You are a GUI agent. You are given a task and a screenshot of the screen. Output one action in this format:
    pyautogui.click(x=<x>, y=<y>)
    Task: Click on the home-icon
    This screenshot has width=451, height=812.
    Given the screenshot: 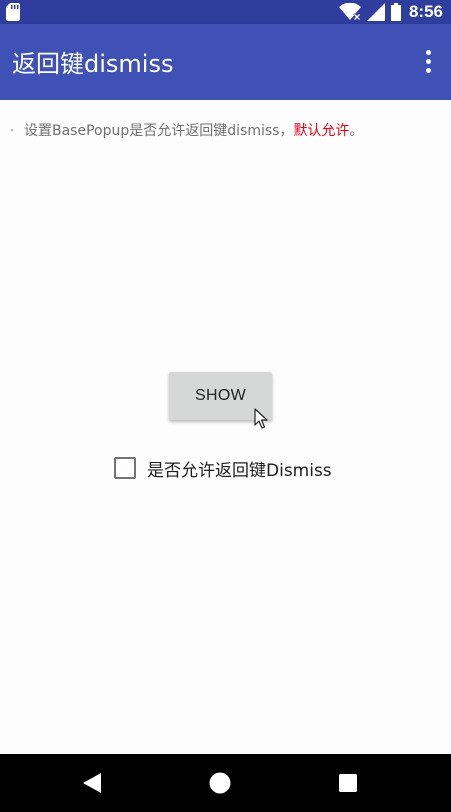 What is the action you would take?
    pyautogui.click(x=220, y=783)
    